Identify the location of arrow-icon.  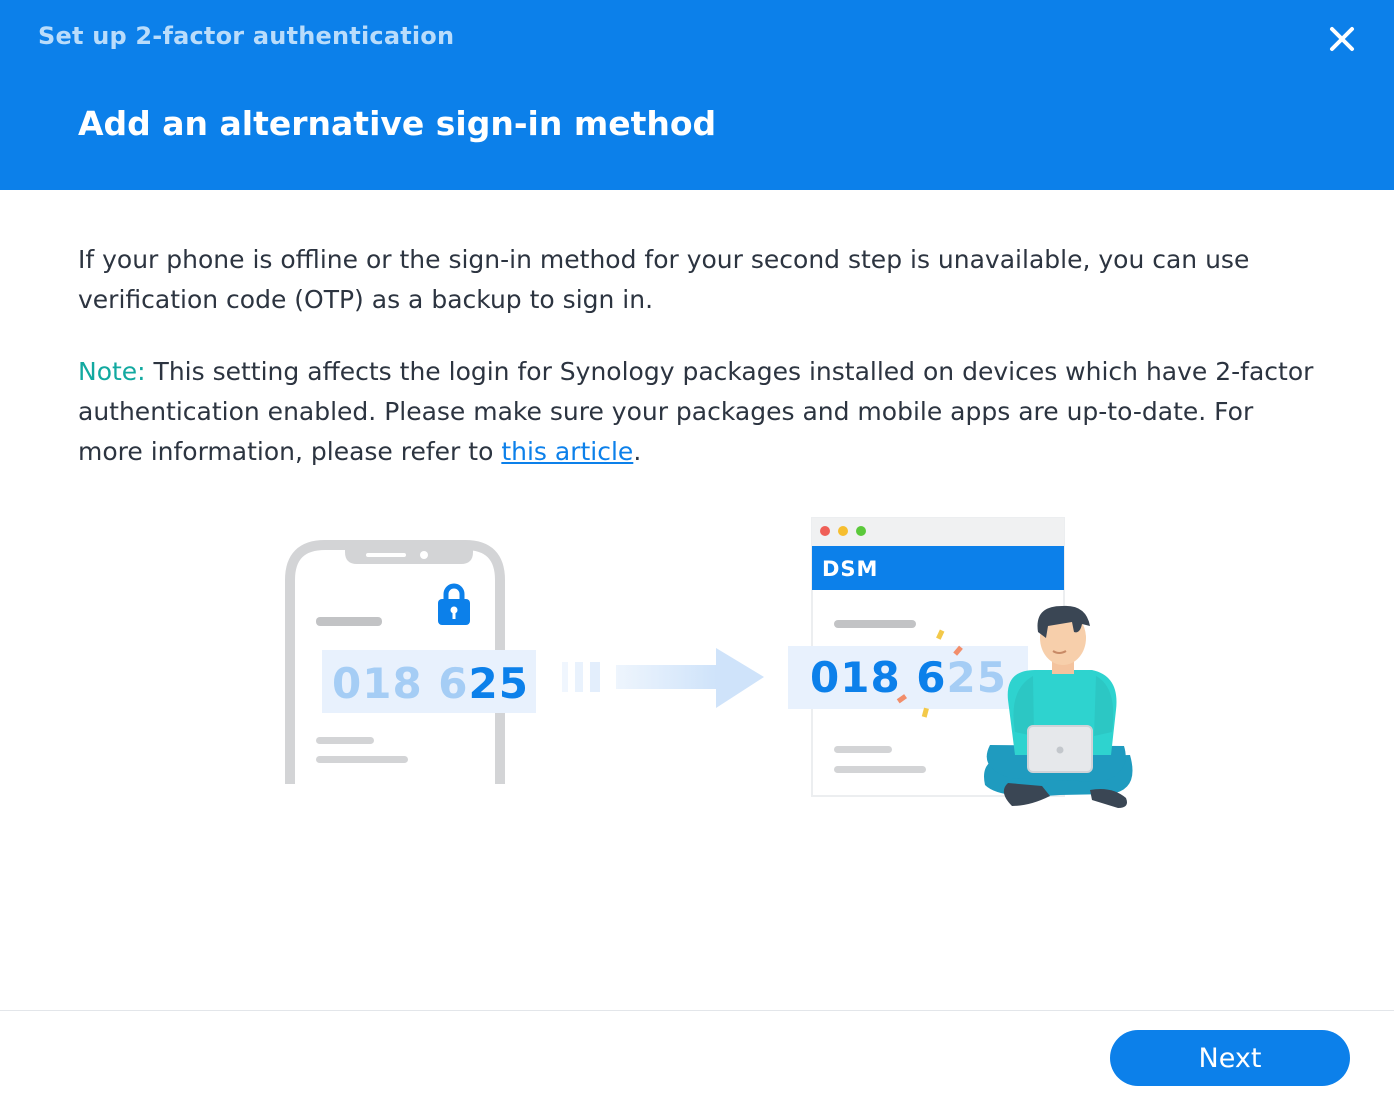
(663, 678).